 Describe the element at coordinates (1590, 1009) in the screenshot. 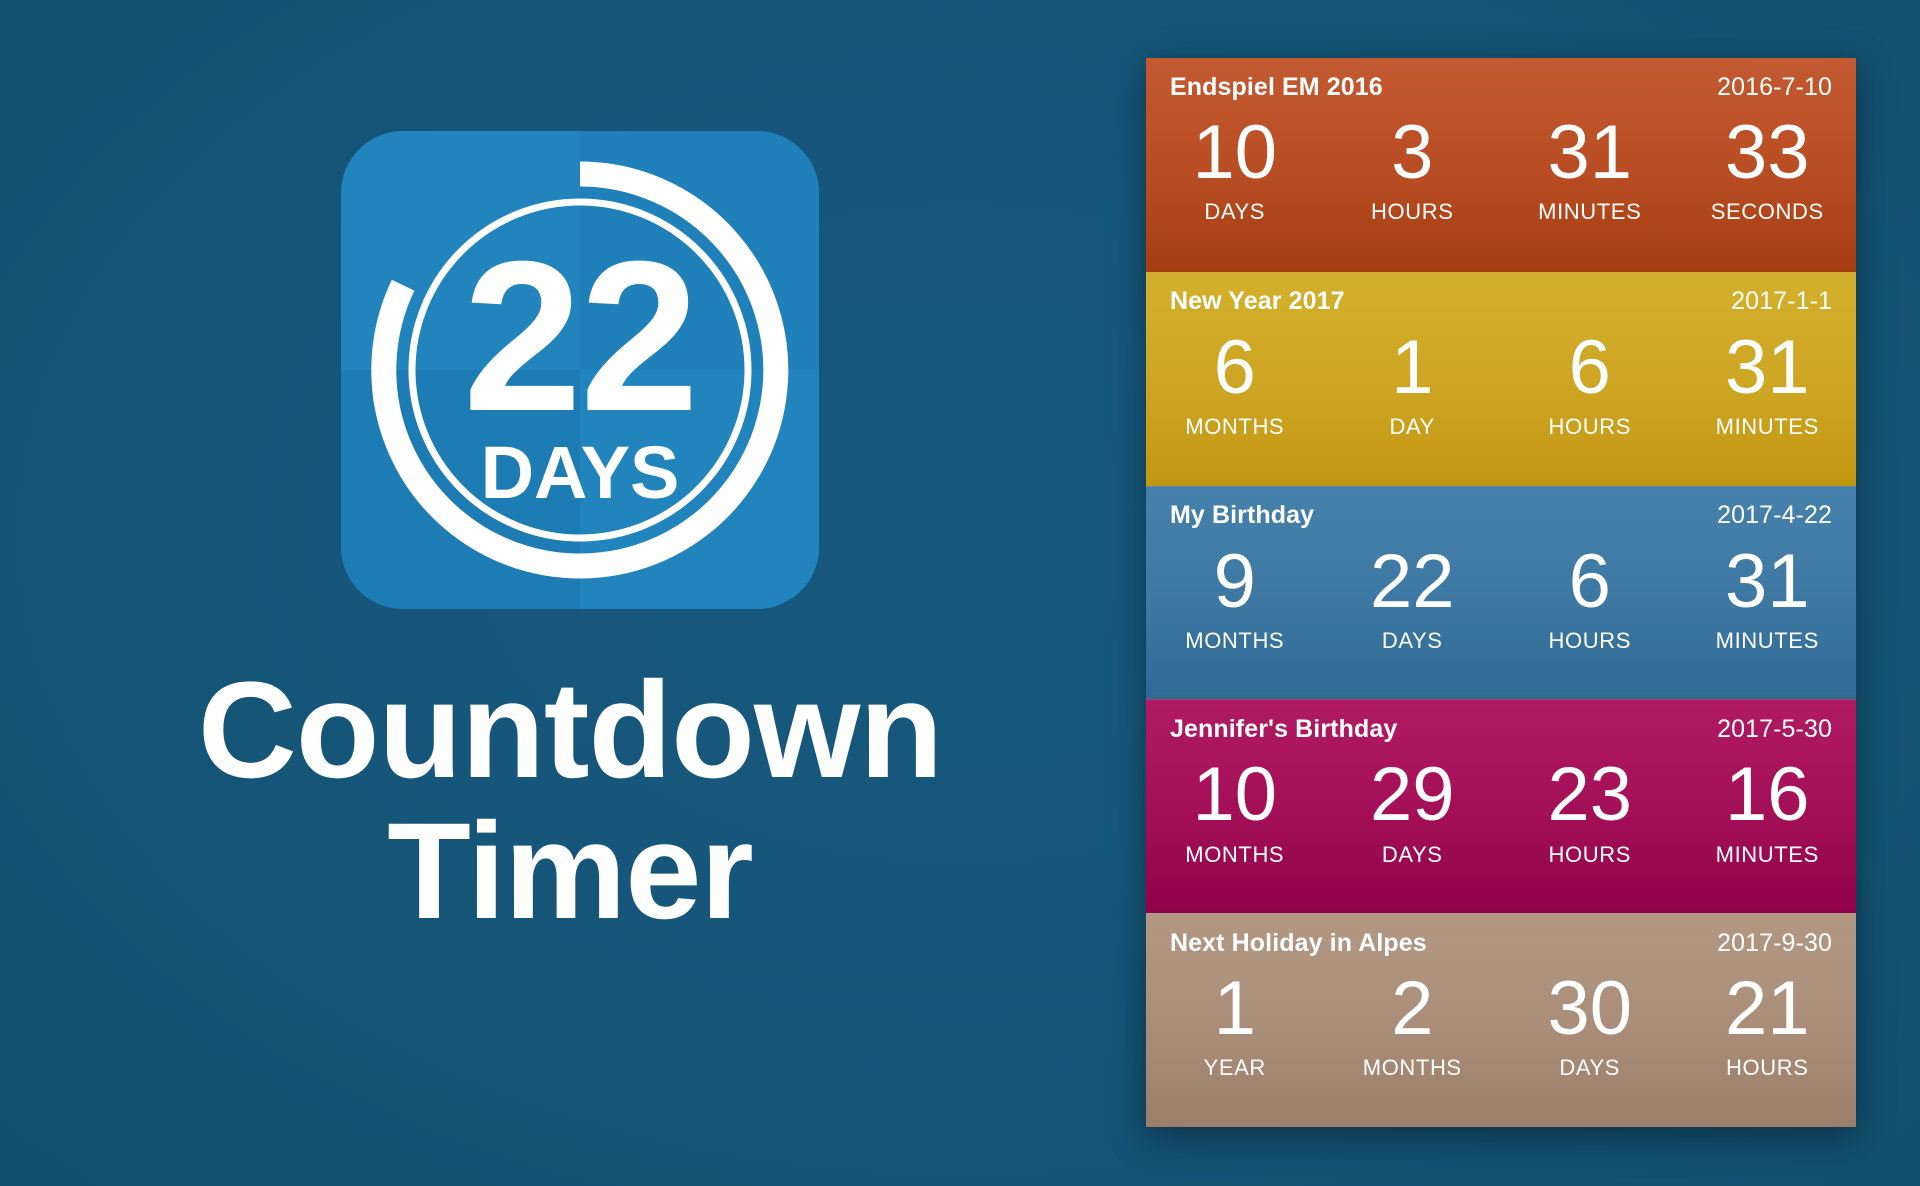

I see `unit-value: 30` at that location.